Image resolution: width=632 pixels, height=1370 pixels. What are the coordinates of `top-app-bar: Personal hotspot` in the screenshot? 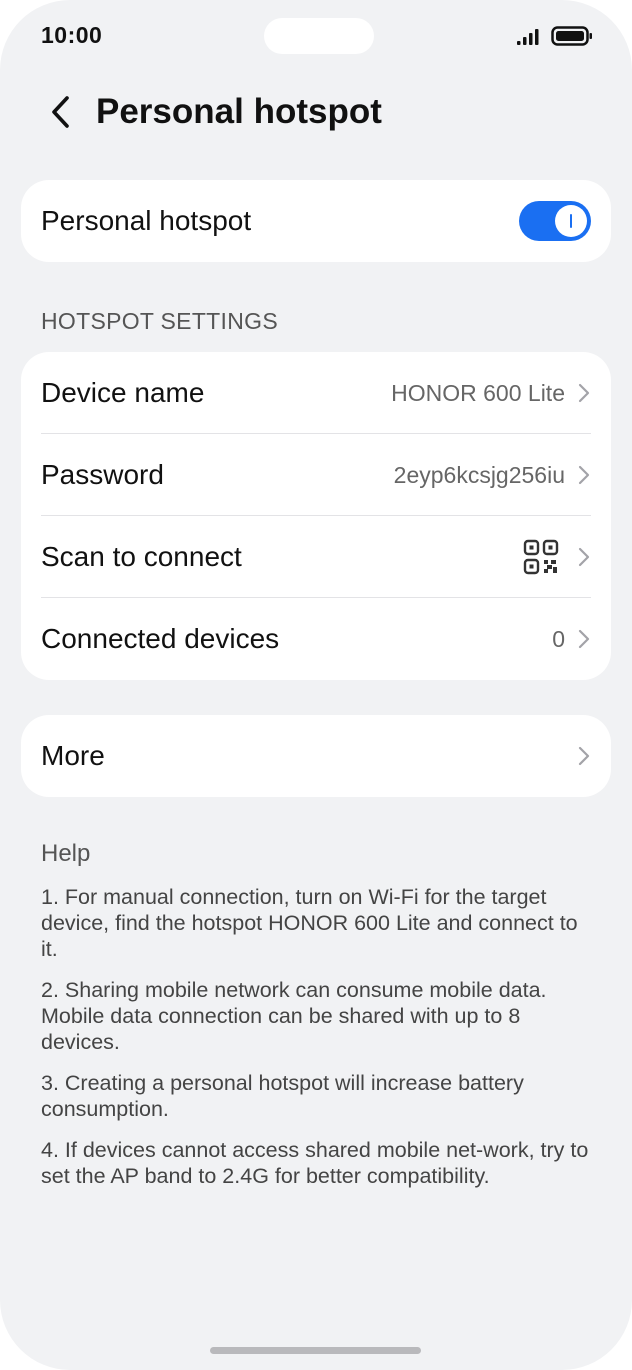 It's located at (316, 112).